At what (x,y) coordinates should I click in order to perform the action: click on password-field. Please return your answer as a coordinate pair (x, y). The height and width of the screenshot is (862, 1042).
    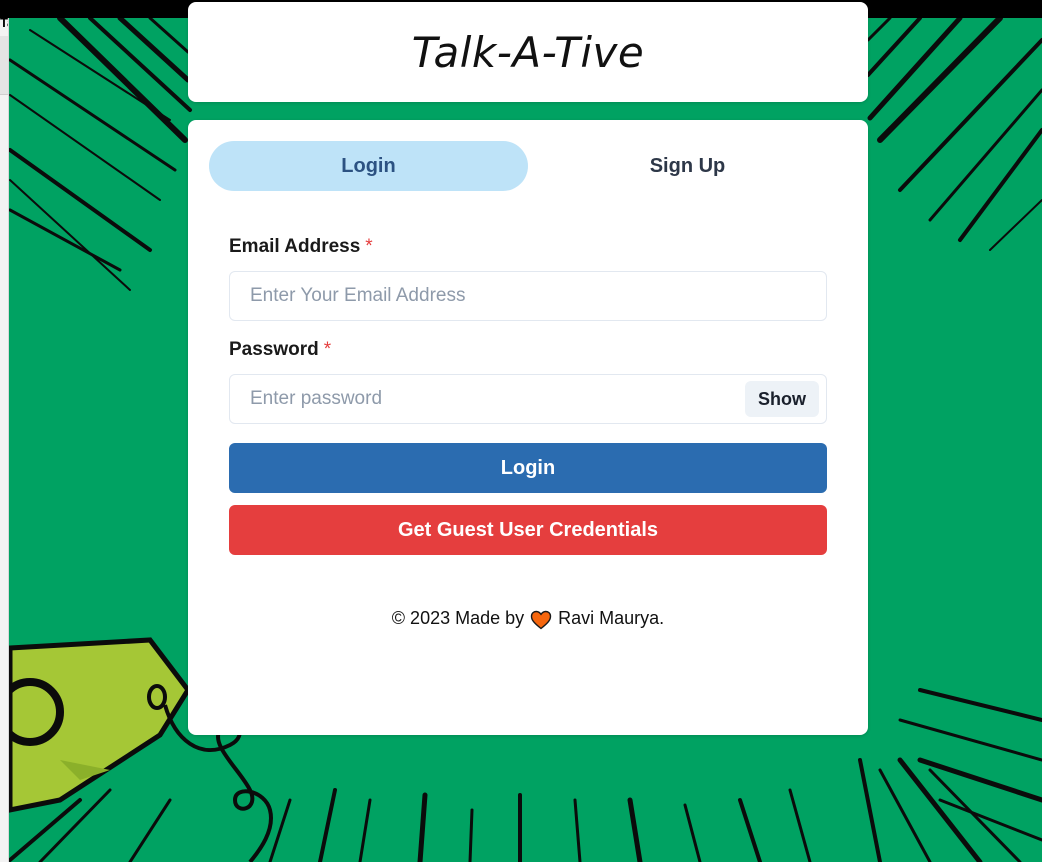
    Looking at the image, I should click on (482, 399).